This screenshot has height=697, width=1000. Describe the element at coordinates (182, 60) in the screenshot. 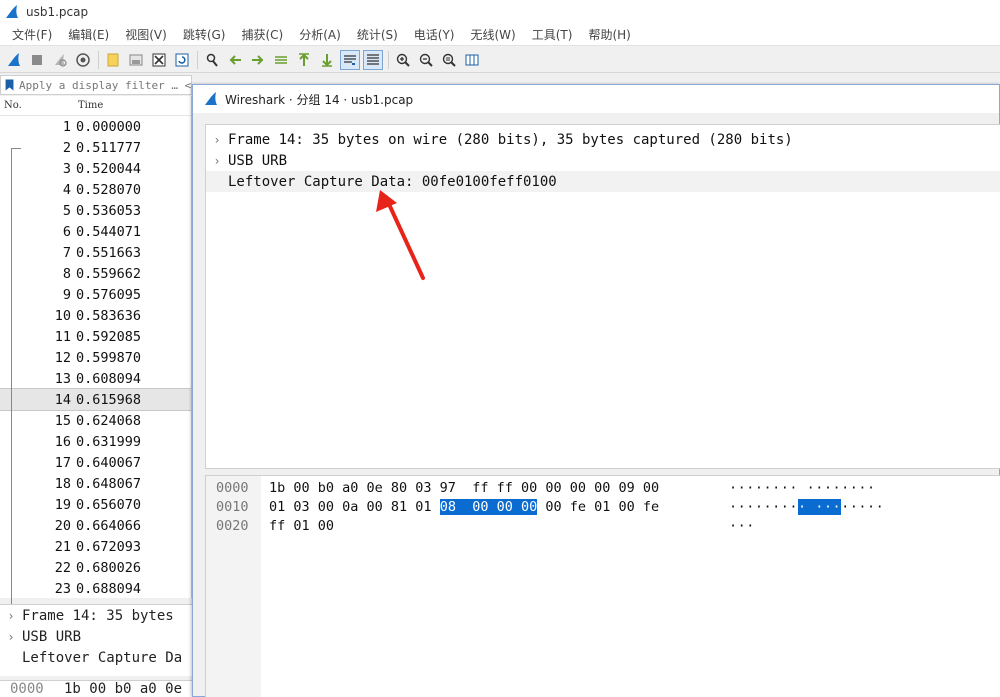

I see `reload-file-icon` at that location.